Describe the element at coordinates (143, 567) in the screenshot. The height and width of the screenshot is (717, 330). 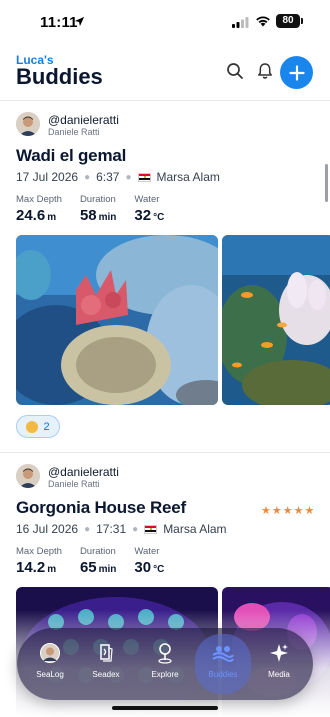
I see `stat-value: 30` at that location.